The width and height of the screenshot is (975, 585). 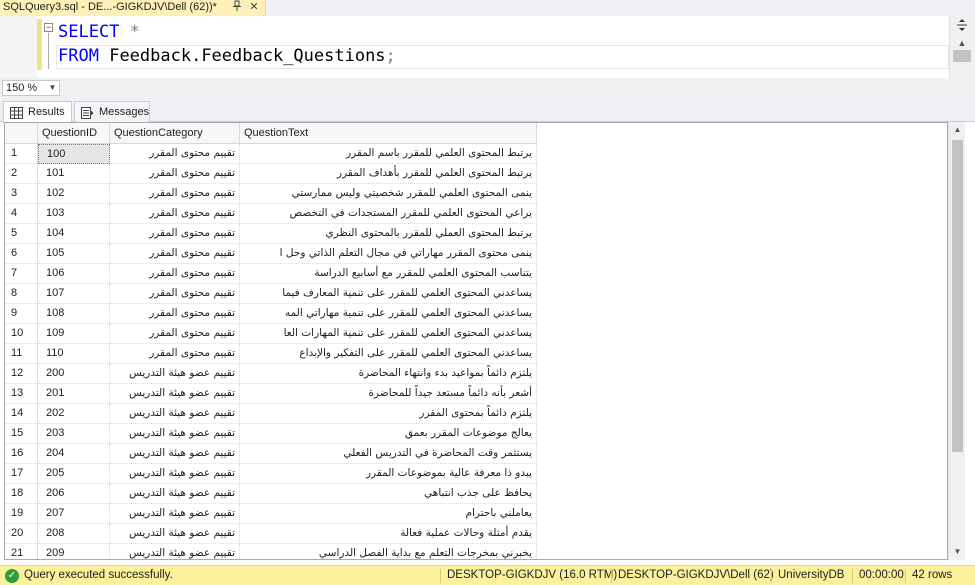 What do you see at coordinates (74, 454) in the screenshot?
I see `cell-questionid: 204` at bounding box center [74, 454].